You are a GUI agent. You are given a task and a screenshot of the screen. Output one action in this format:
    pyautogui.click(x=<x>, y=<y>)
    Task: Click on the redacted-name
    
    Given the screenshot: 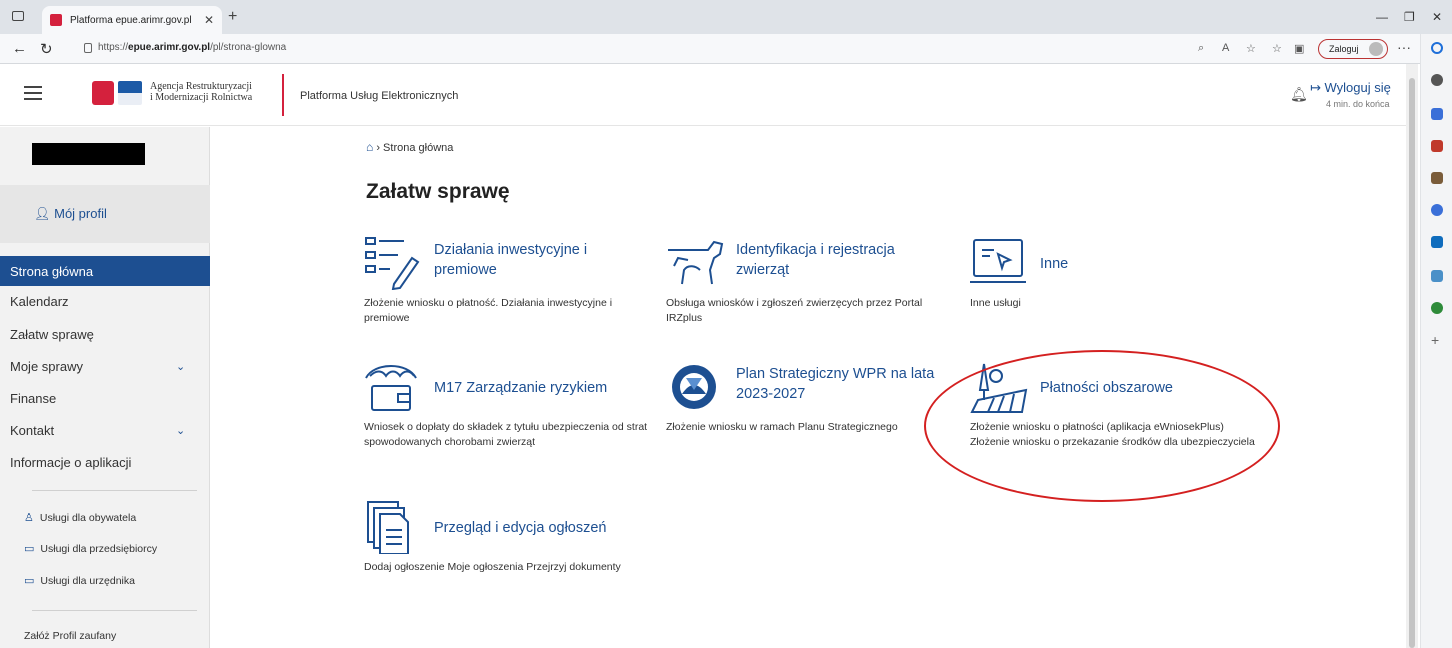 What is the action you would take?
    pyautogui.click(x=88, y=154)
    